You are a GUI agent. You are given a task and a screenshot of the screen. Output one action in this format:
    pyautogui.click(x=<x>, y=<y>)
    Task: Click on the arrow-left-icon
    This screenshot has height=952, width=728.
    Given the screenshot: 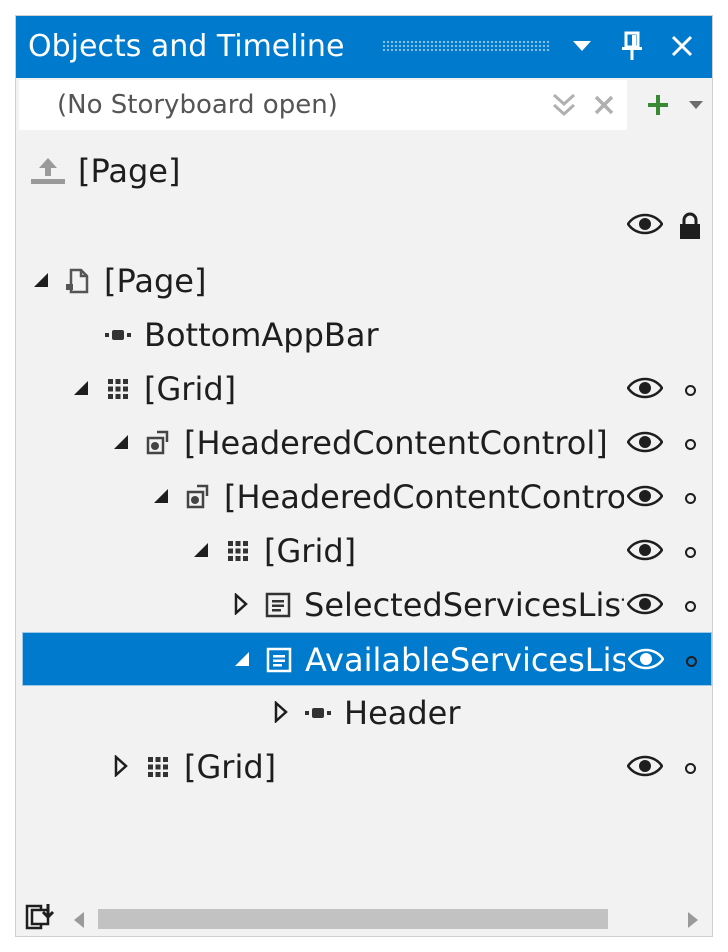 What is the action you would take?
    pyautogui.click(x=79, y=920)
    